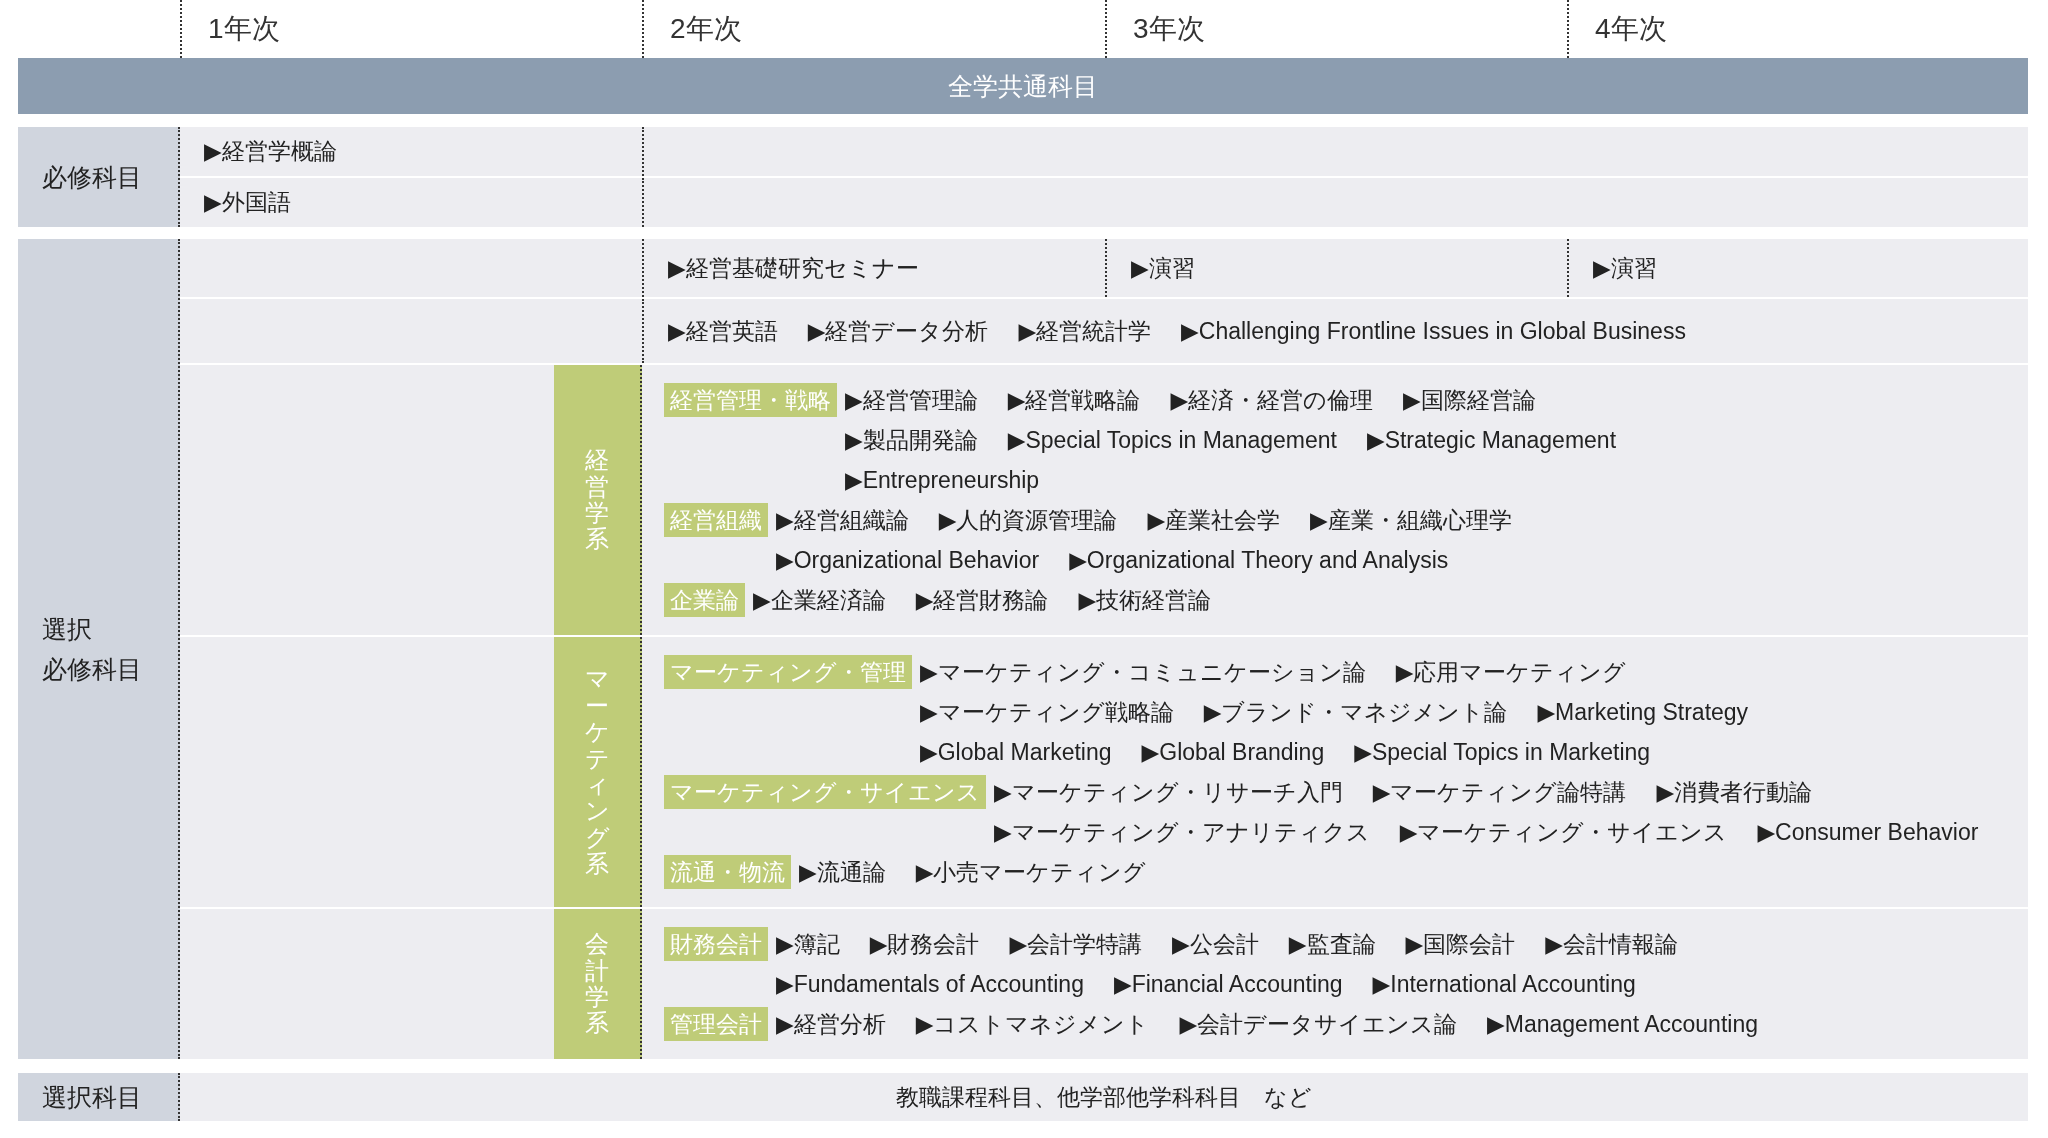 The height and width of the screenshot is (1138, 2048). I want to click on course-name: ▶監査論, so click(1332, 944).